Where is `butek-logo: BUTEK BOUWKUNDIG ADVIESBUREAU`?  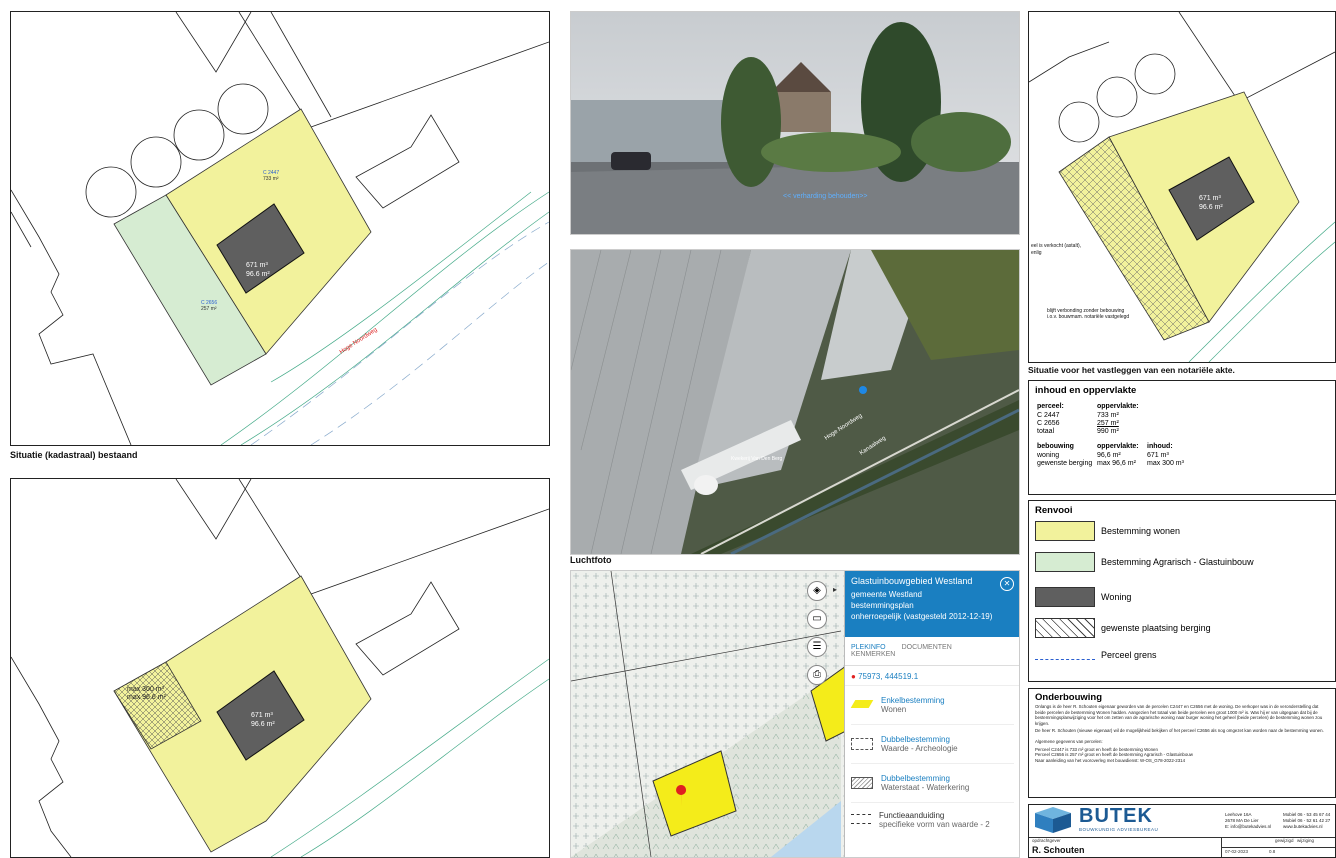 butek-logo: BUTEK BOUWKUNDIG ADVIESBUREAU is located at coordinates (1126, 820).